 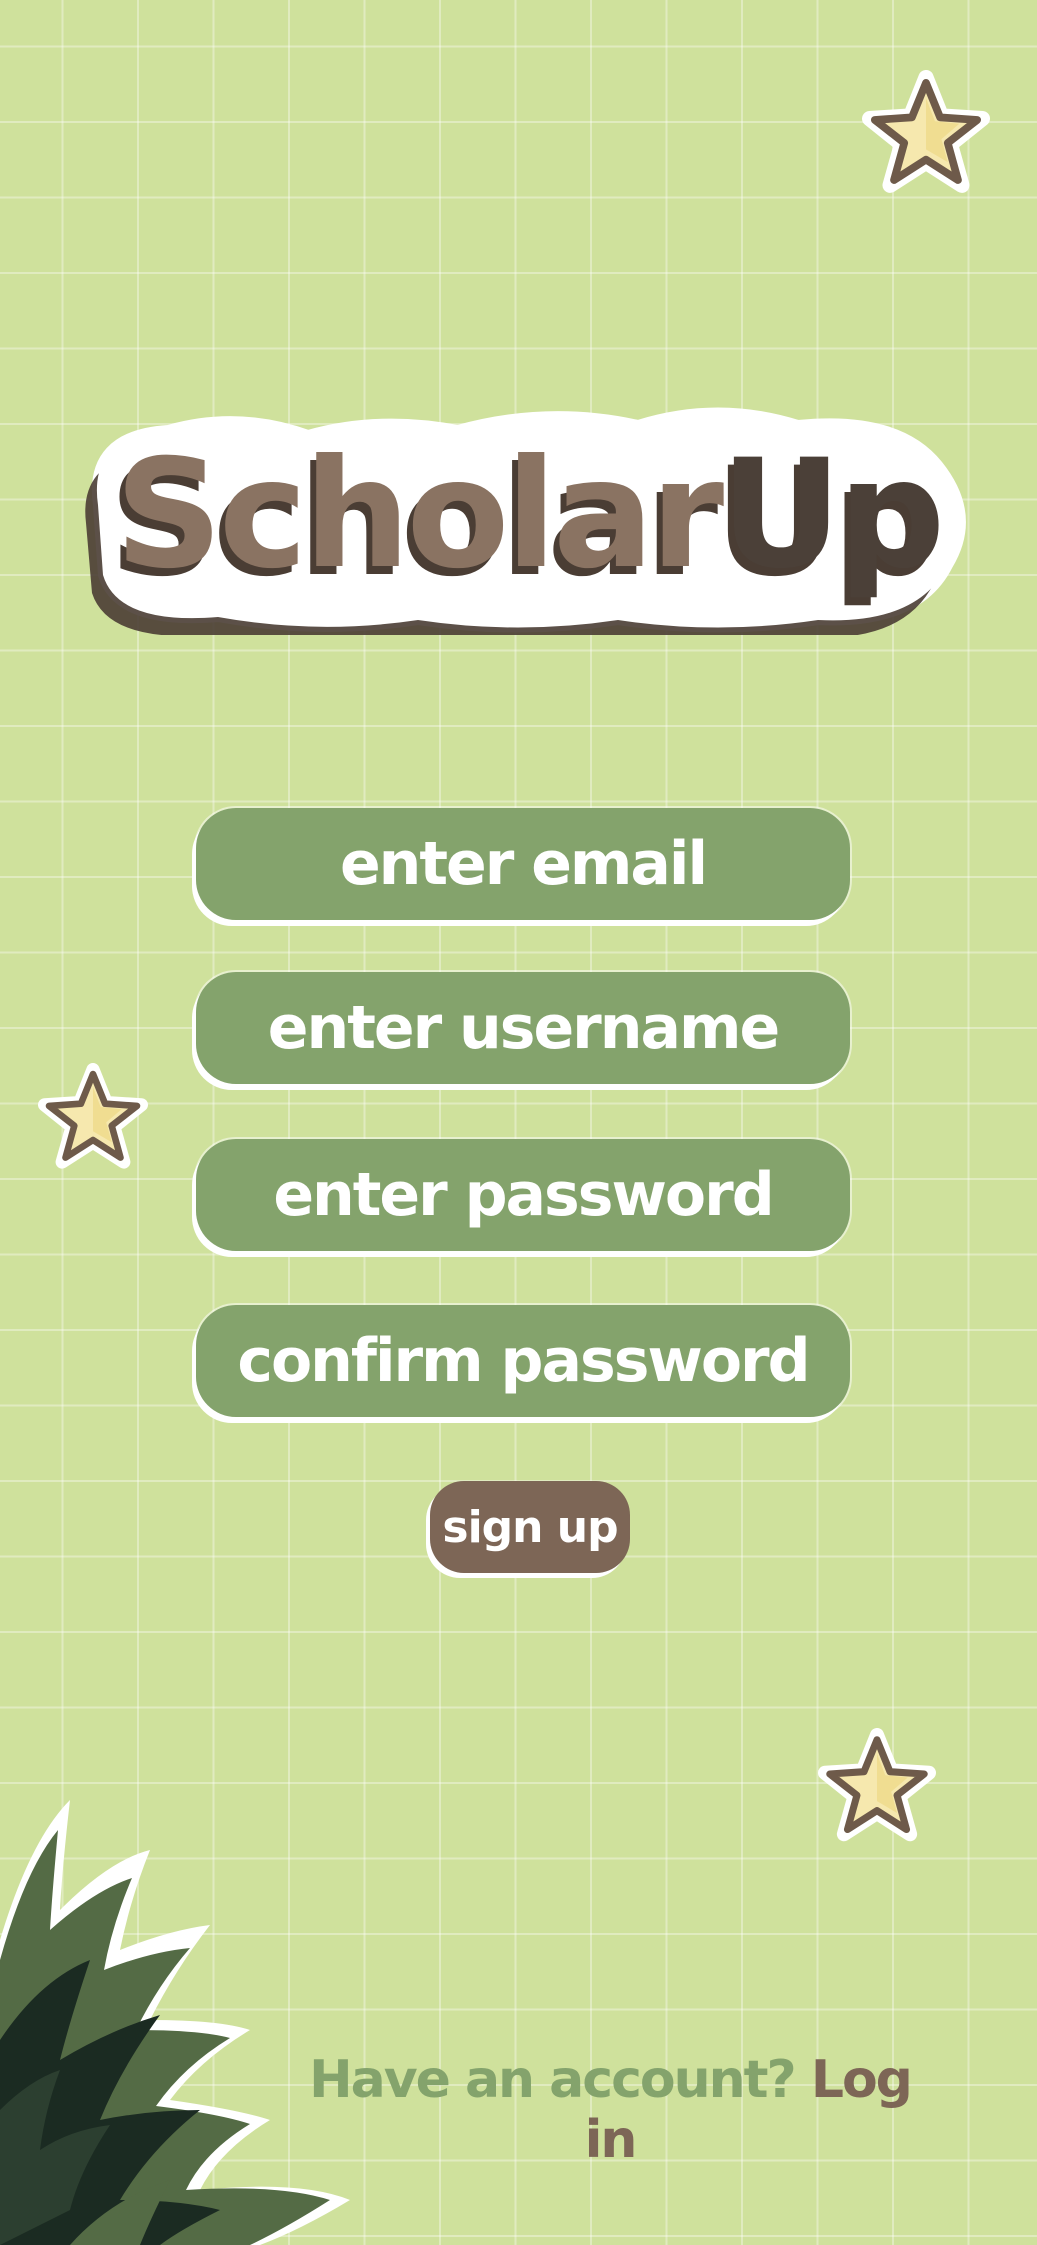 I want to click on password-input, so click(x=523, y=1195).